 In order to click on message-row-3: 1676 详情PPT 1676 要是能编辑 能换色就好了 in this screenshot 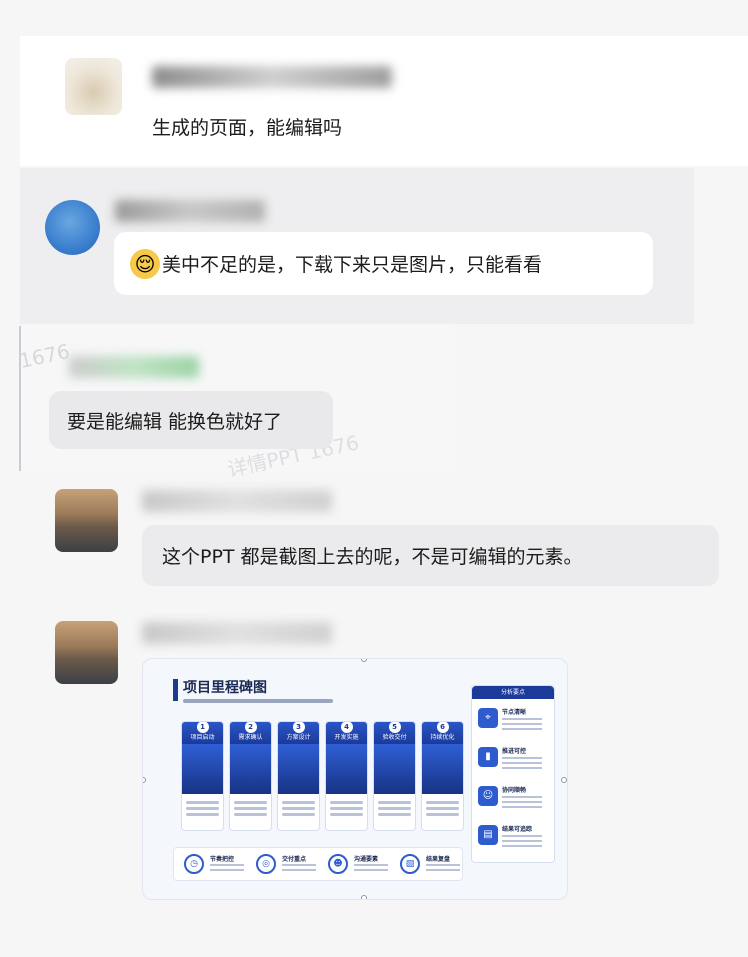, I will do `click(236, 404)`.